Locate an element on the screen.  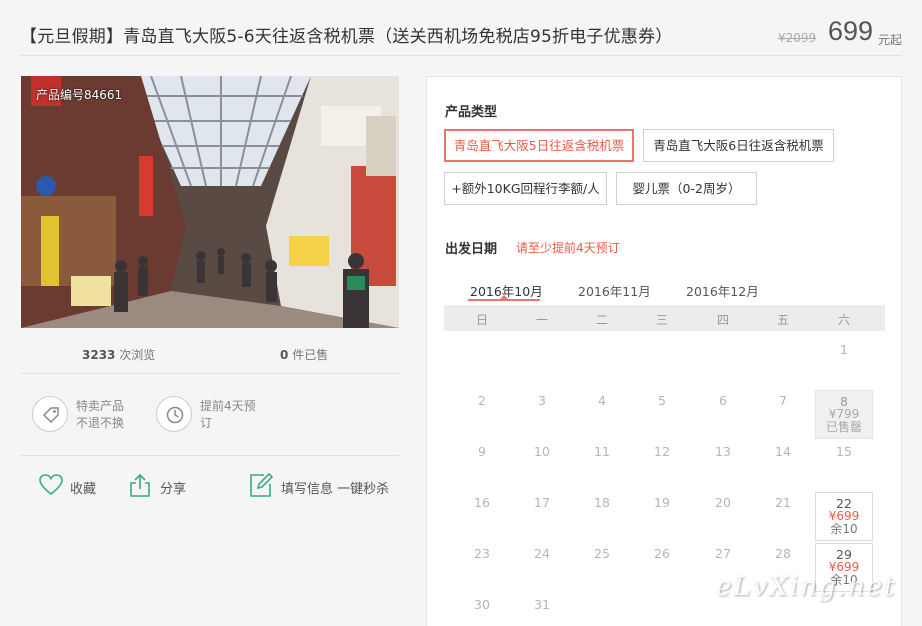
clock-icon is located at coordinates (174, 414).